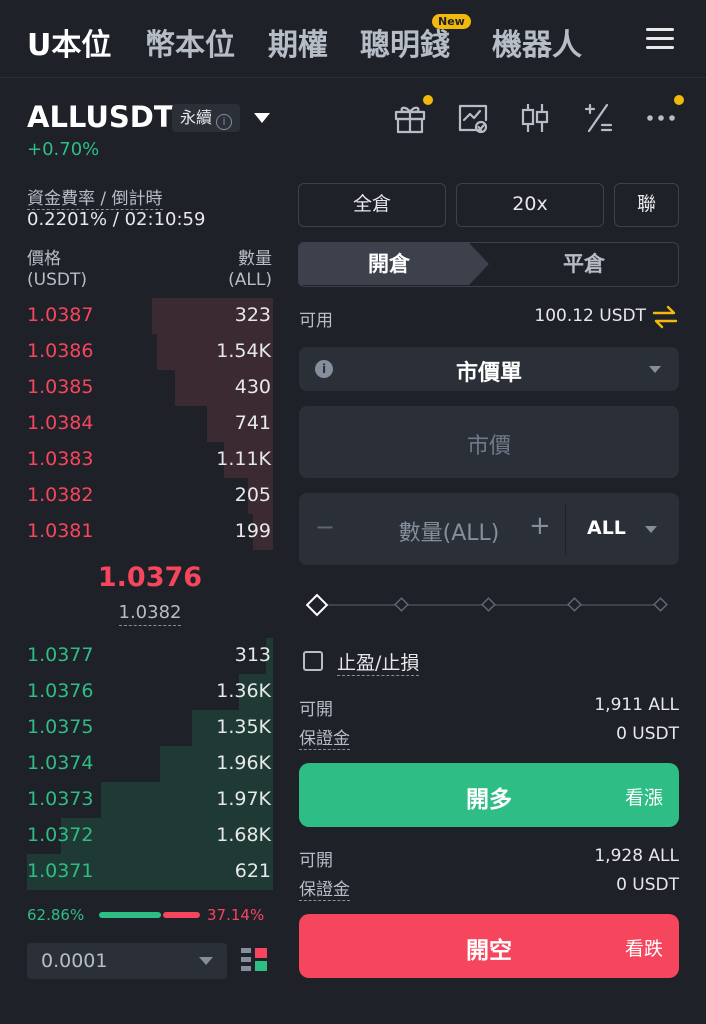 This screenshot has width=706, height=1024. I want to click on leverage-button: 20x, so click(530, 205).